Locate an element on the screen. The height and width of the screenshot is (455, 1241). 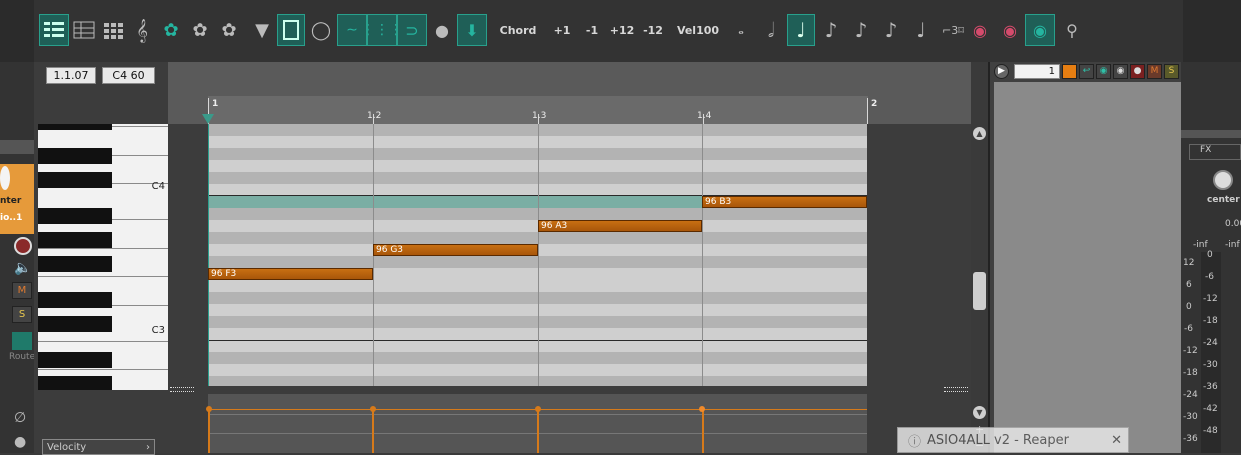
hide-sysex-icon: ◉ is located at coordinates (1010, 30).